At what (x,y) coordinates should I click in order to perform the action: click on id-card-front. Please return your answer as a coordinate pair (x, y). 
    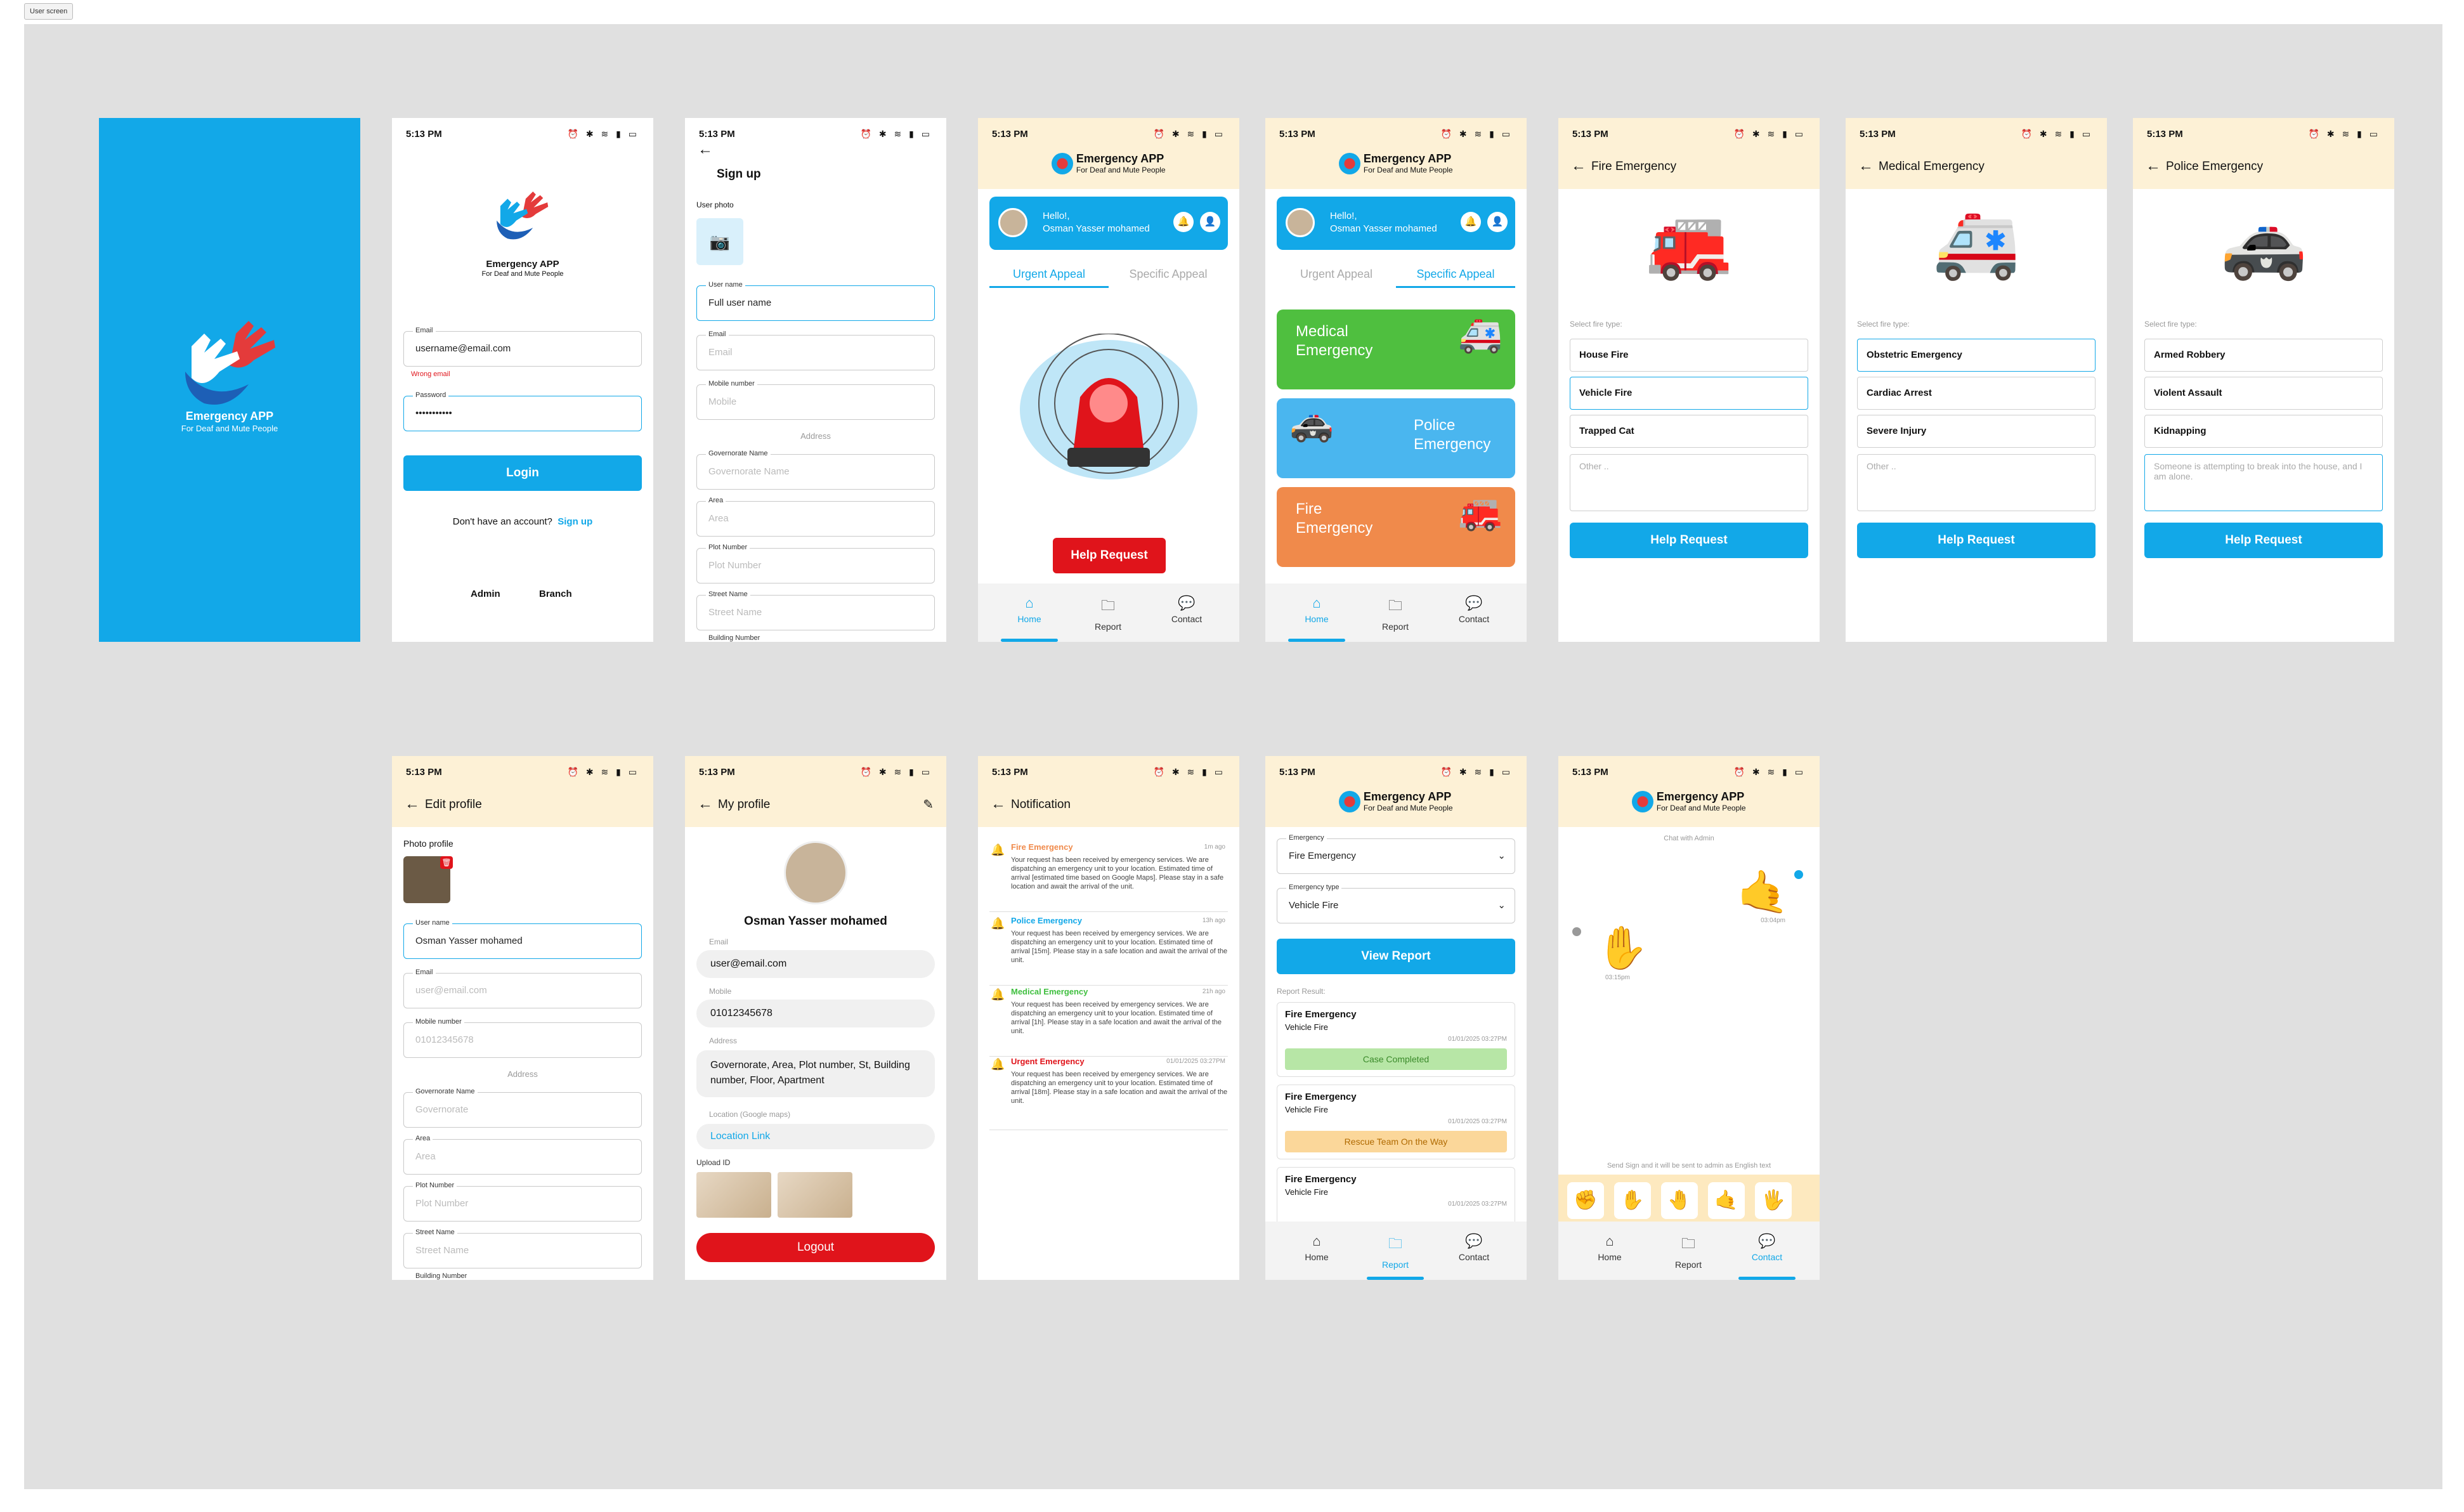
    Looking at the image, I should click on (733, 1195).